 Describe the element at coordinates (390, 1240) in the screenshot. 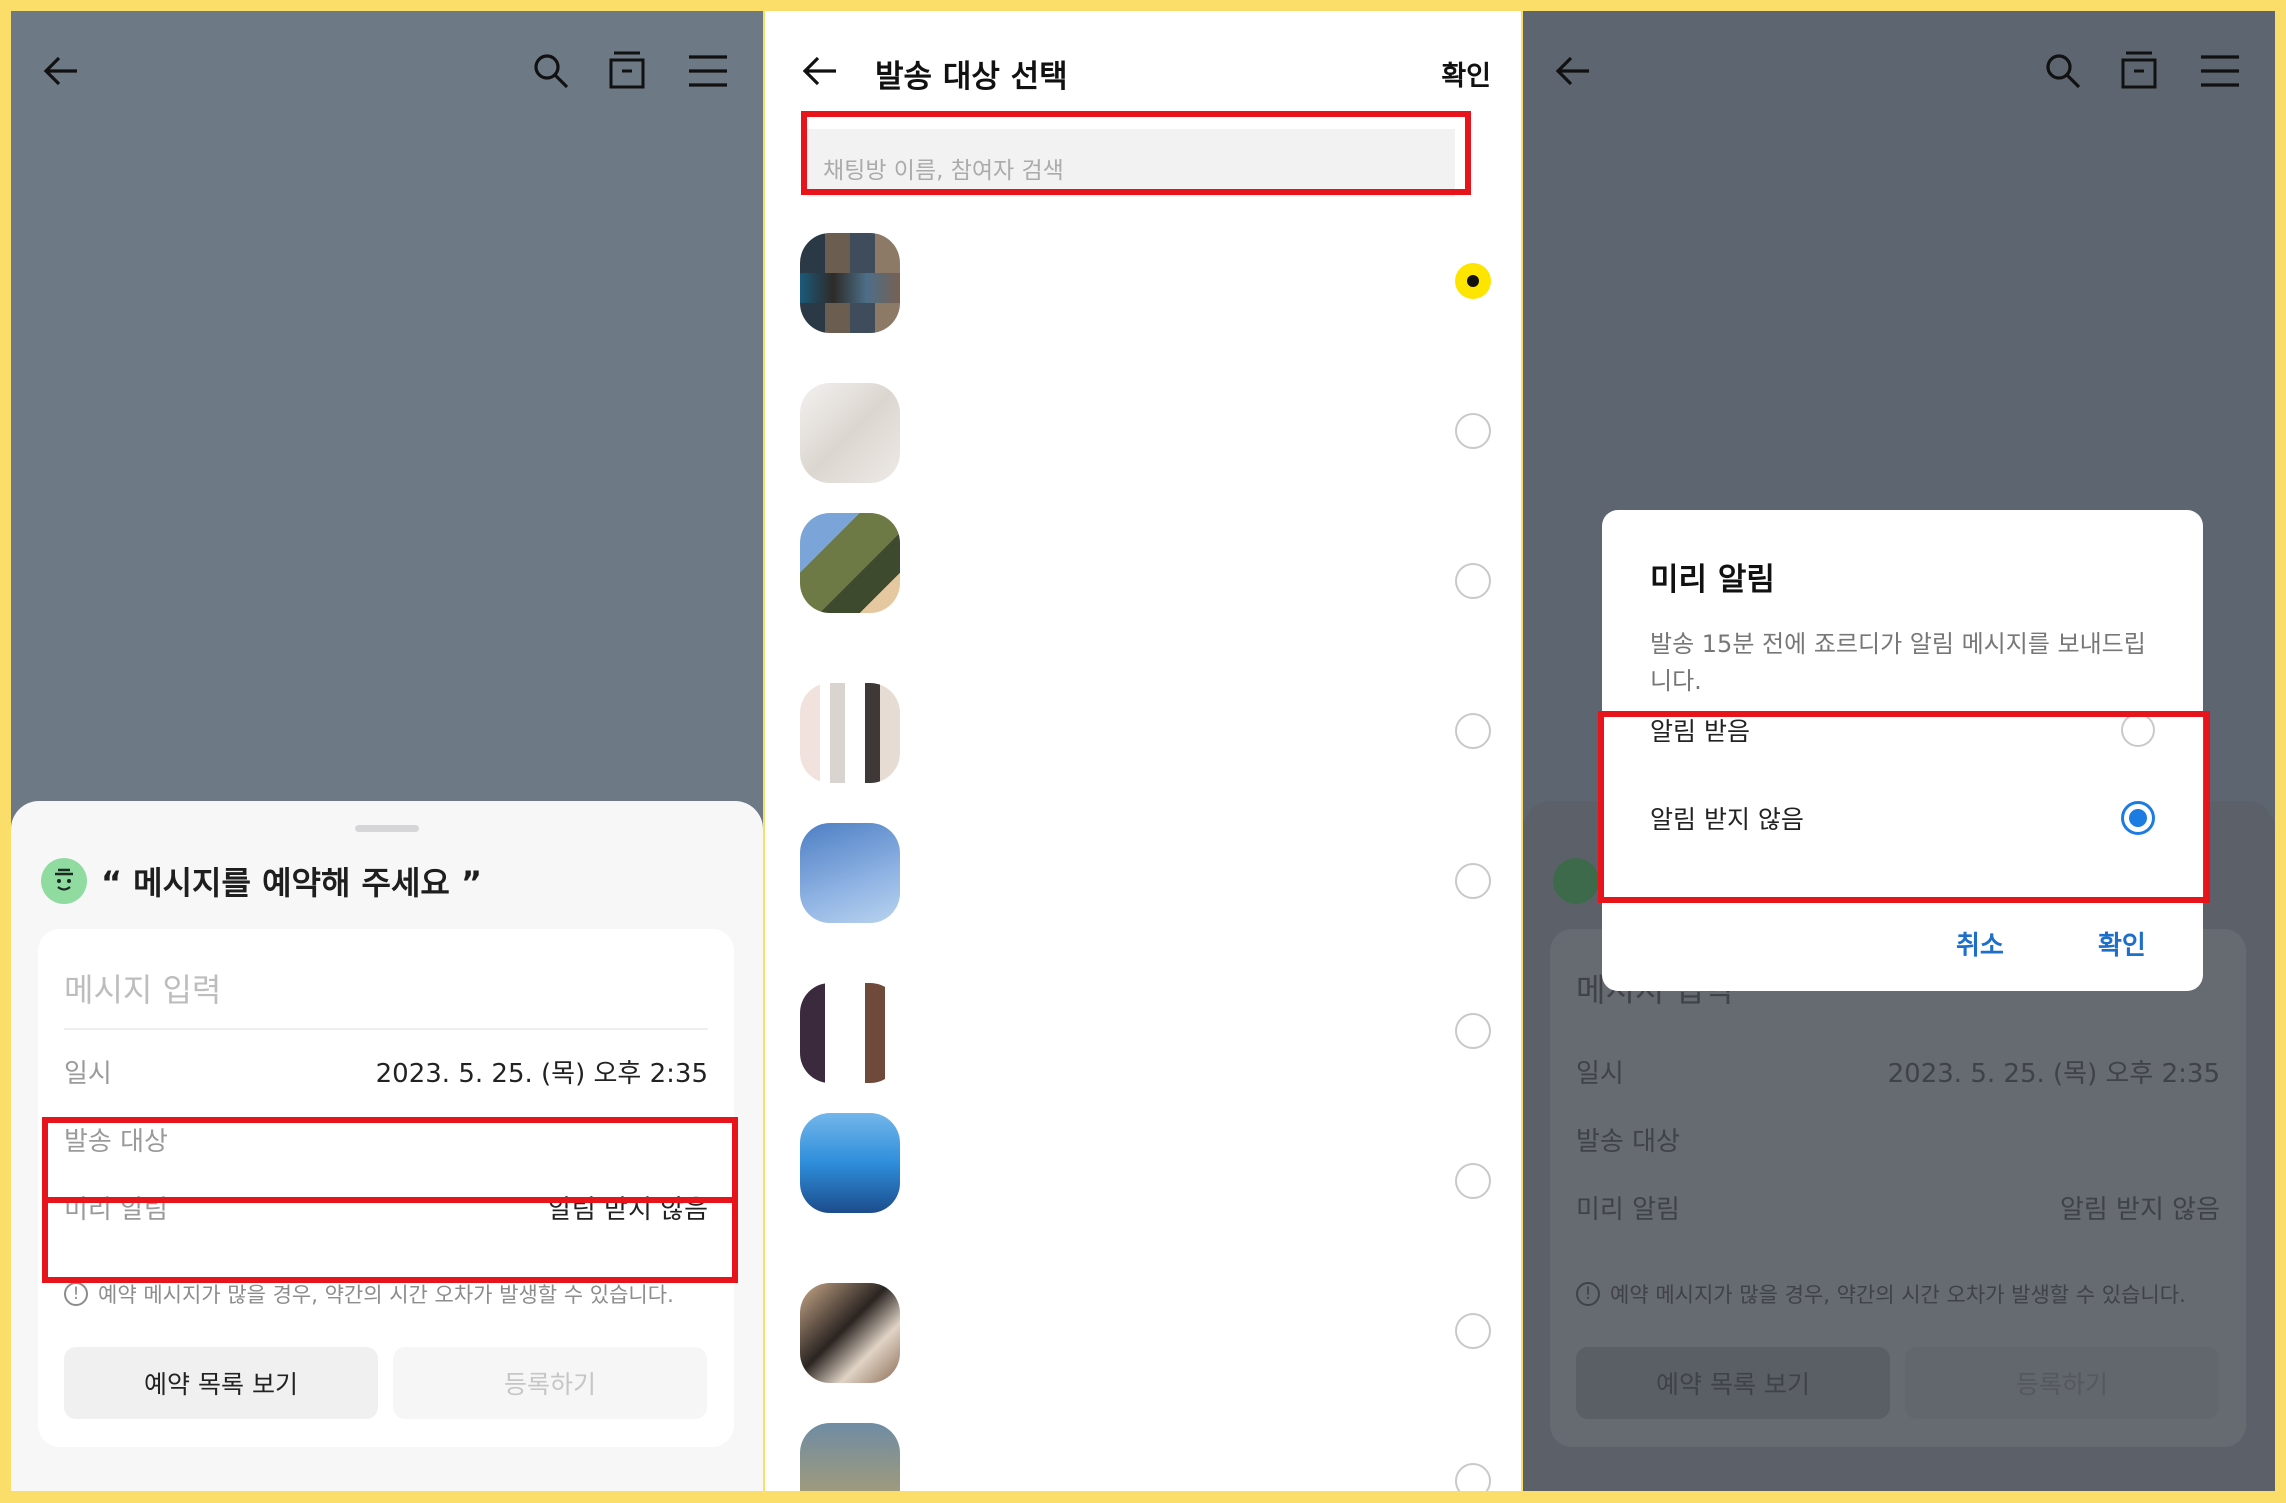

I see `highlight-reminder` at that location.